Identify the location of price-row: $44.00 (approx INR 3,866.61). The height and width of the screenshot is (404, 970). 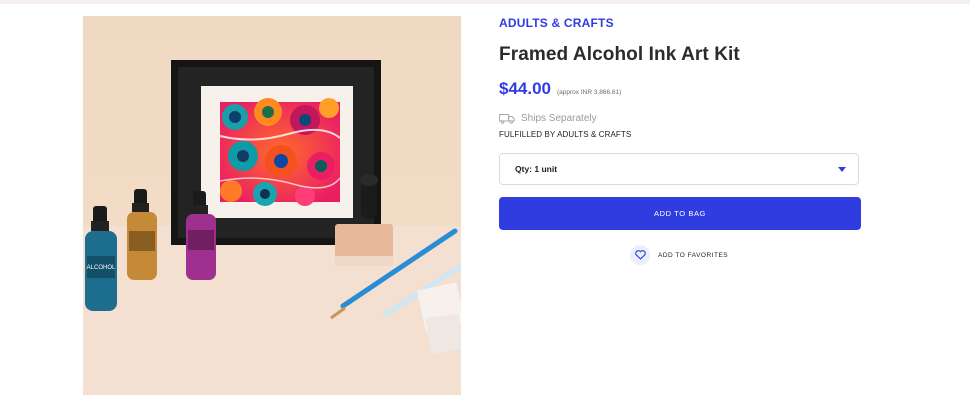
(560, 89).